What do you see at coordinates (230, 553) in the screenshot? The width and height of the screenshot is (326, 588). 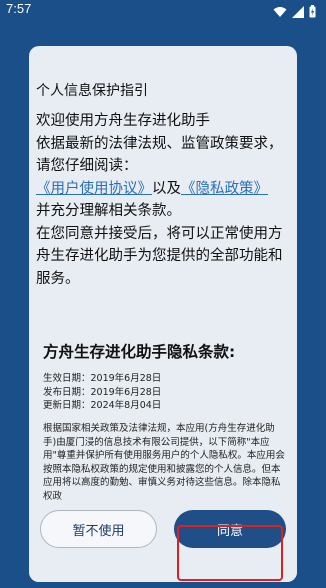 I see `highlight-box` at bounding box center [230, 553].